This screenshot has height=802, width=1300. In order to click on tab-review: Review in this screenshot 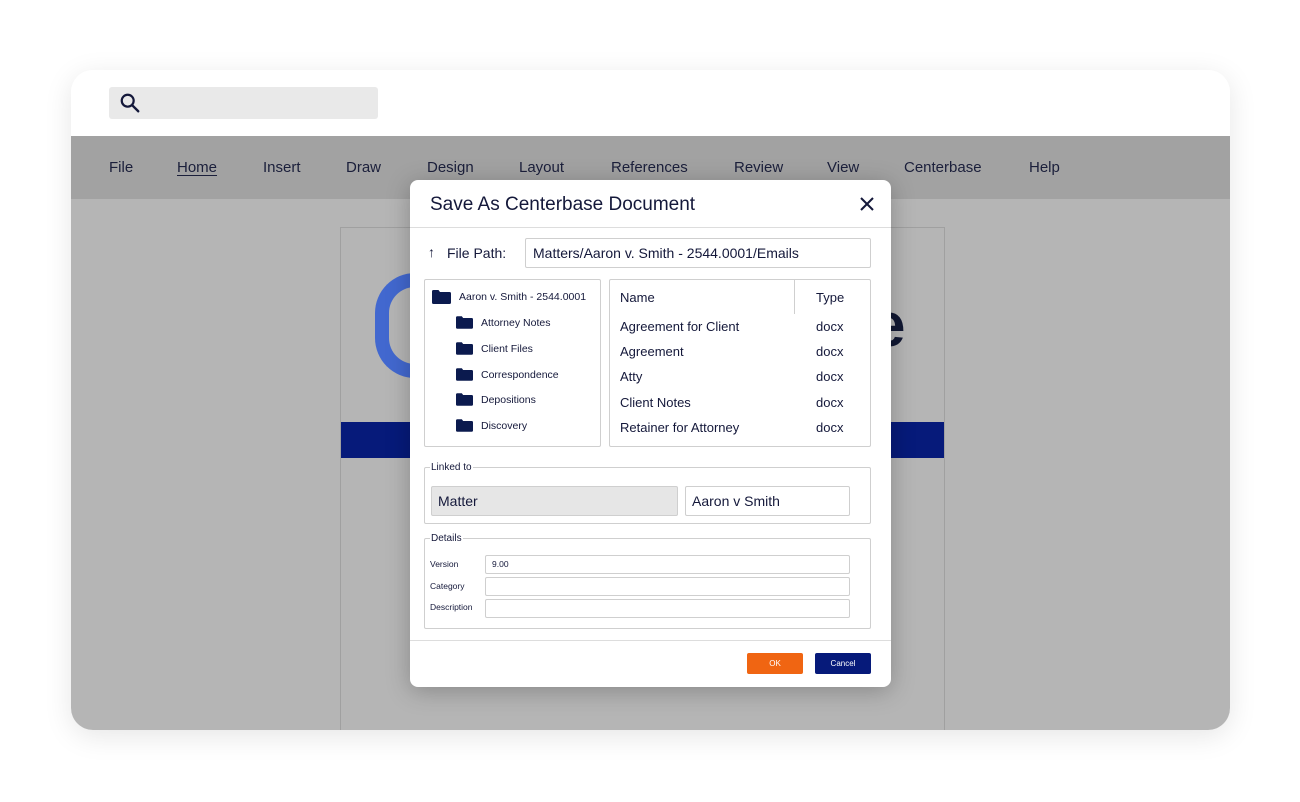, I will do `click(758, 167)`.